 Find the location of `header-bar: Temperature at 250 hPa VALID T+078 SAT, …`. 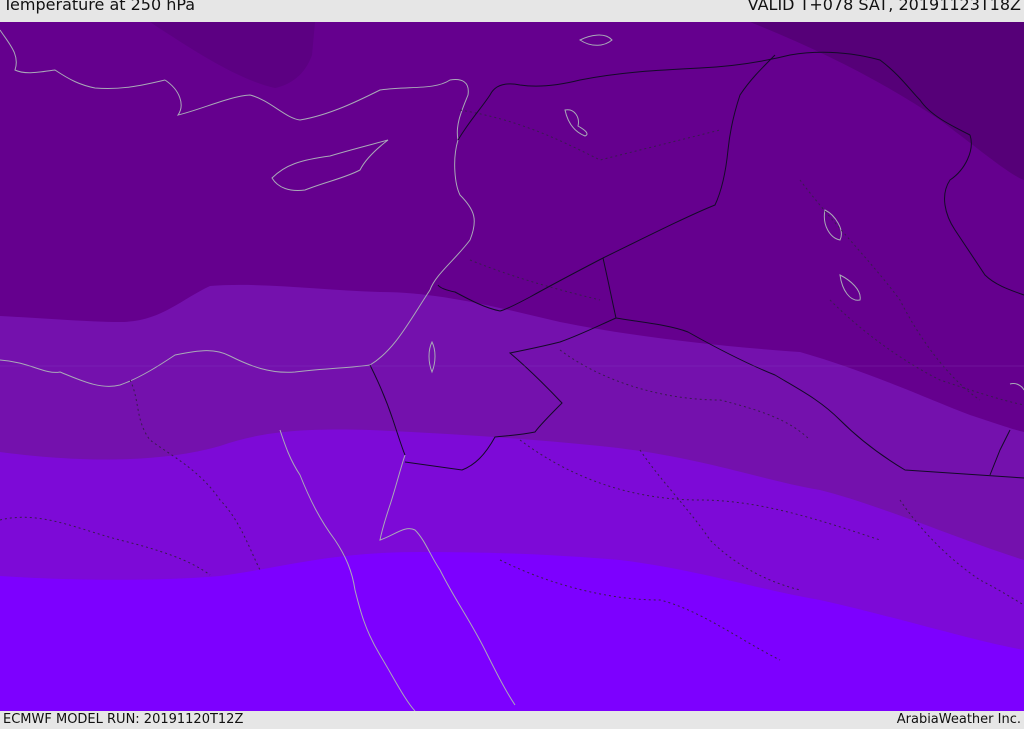

header-bar: Temperature at 250 hPa VALID T+078 SAT, … is located at coordinates (512, 11).